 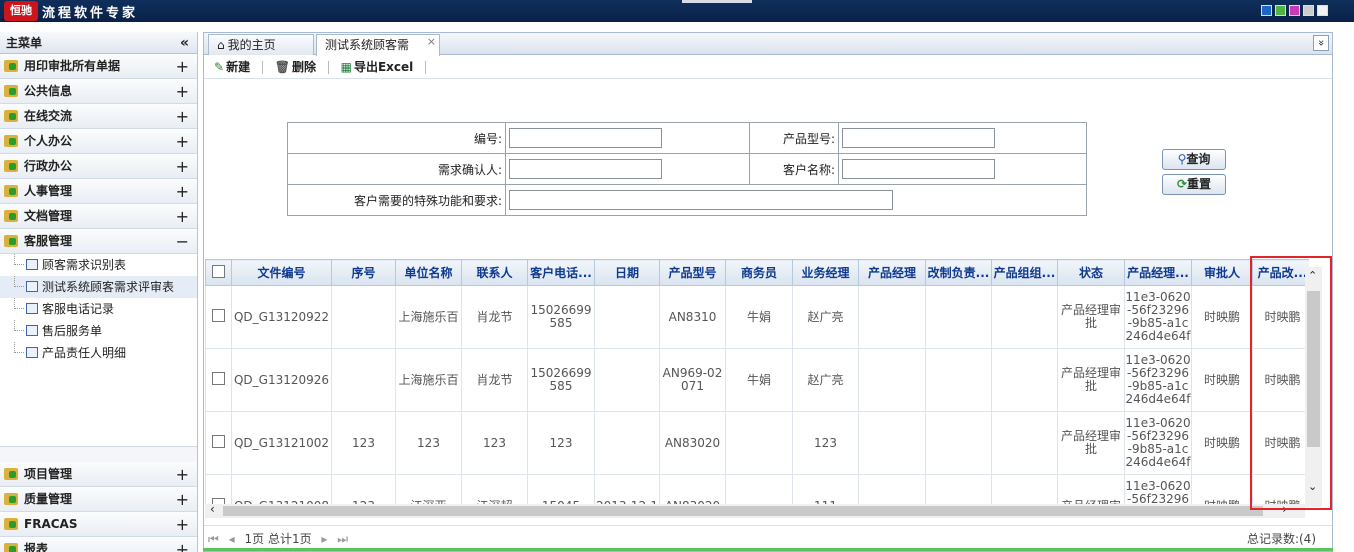 What do you see at coordinates (494, 272) in the screenshot?
I see `column-header: 联系人` at bounding box center [494, 272].